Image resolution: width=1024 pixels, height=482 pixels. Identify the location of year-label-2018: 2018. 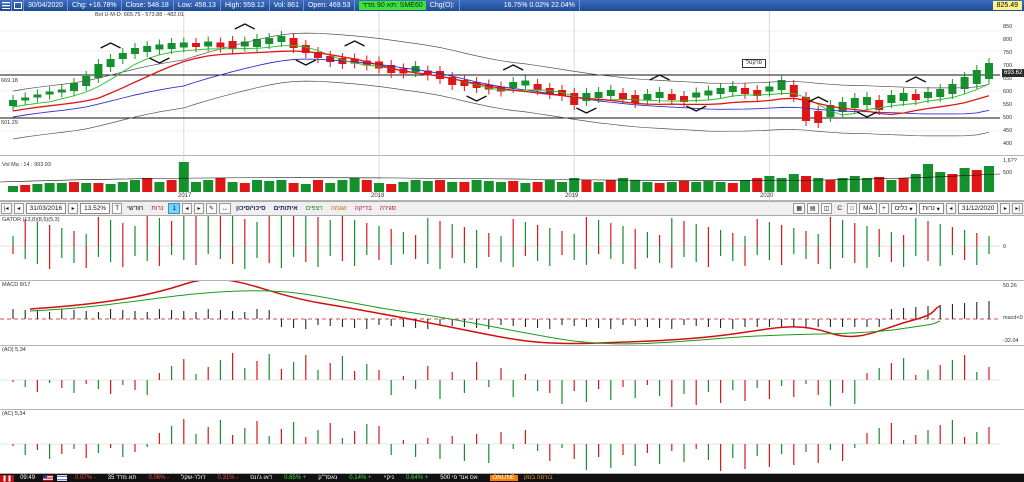
(378, 196).